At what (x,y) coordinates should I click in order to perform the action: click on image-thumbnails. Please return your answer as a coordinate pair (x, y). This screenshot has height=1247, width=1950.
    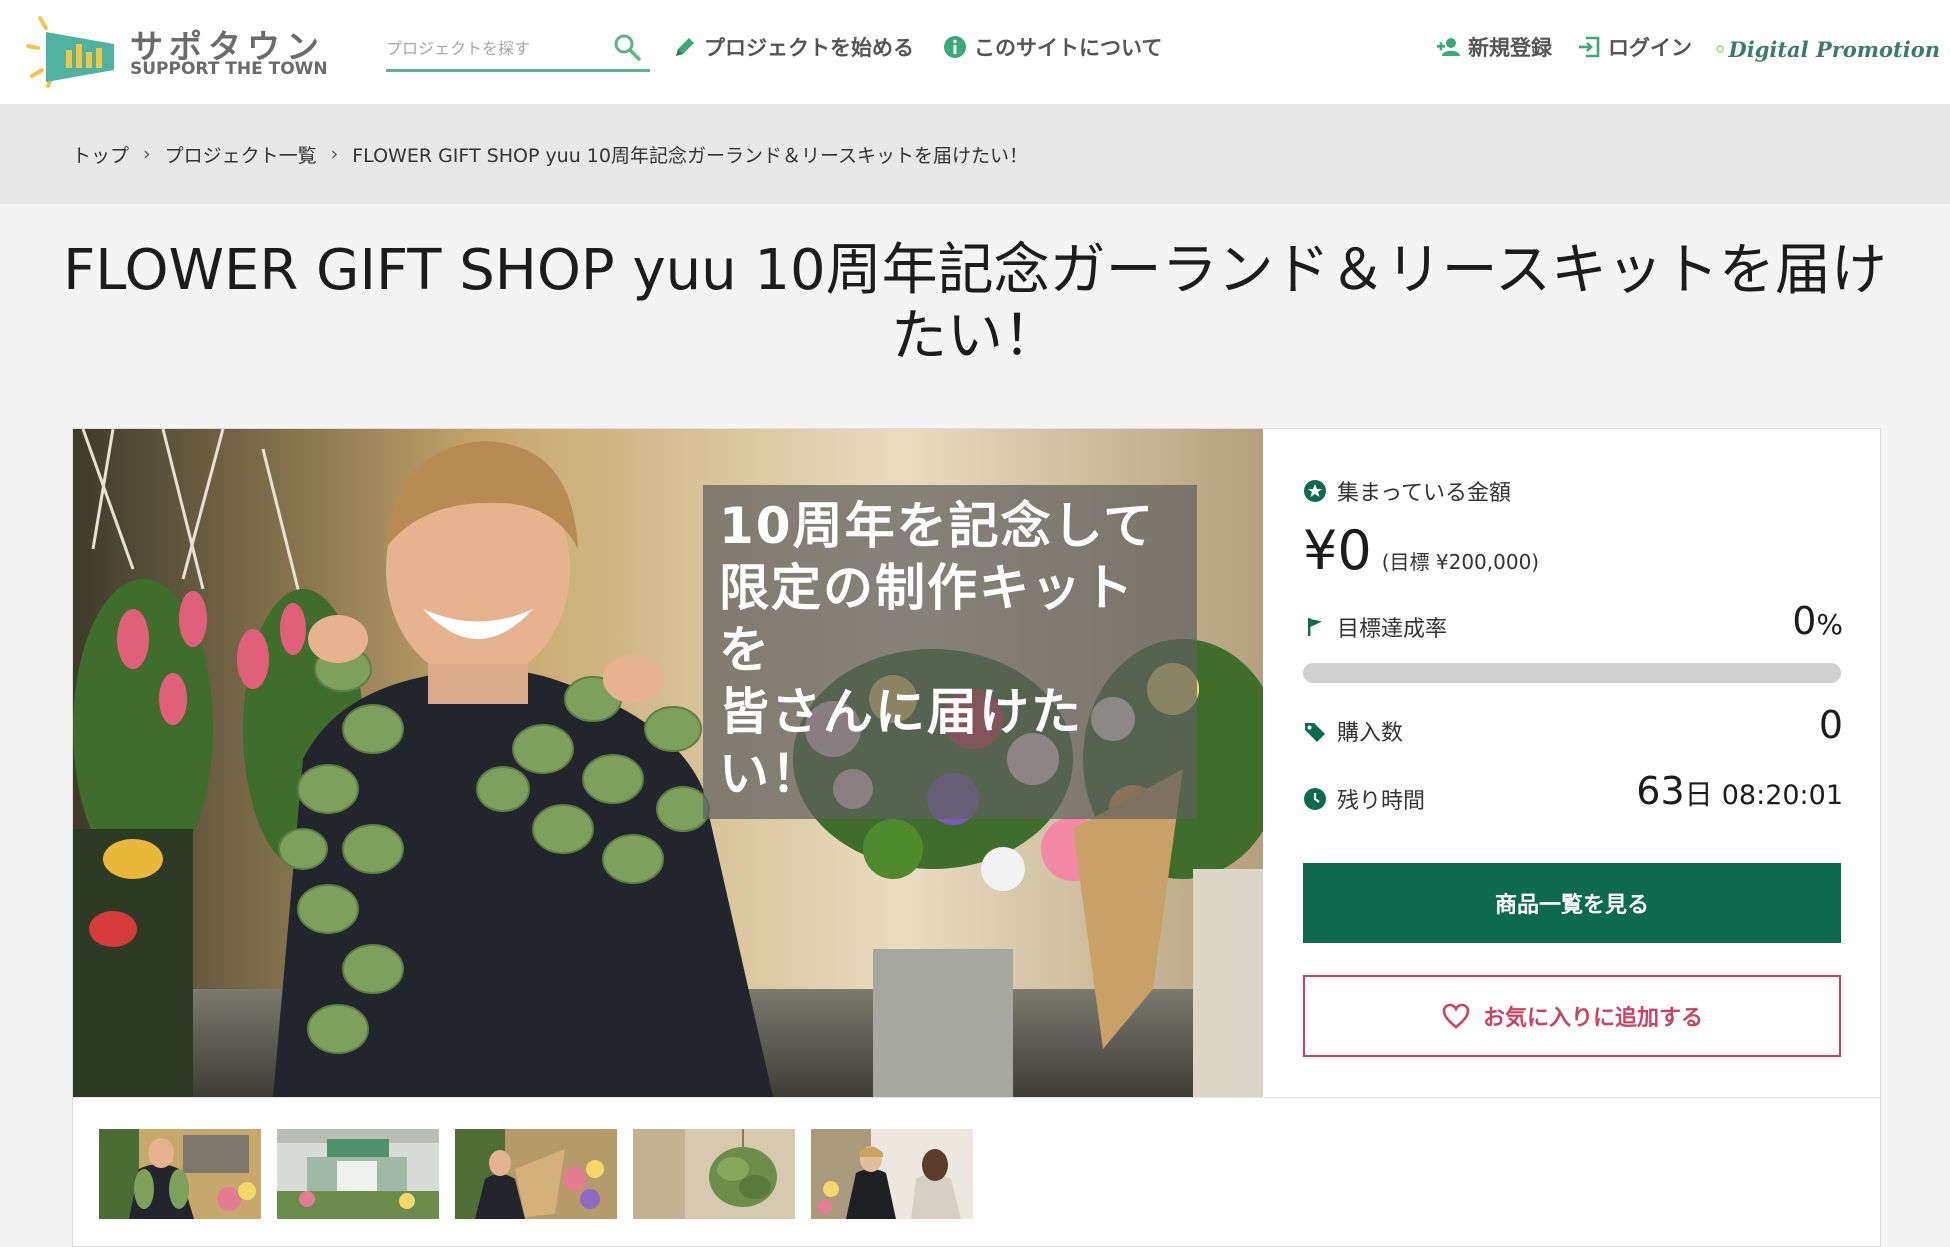
    Looking at the image, I should click on (976, 1172).